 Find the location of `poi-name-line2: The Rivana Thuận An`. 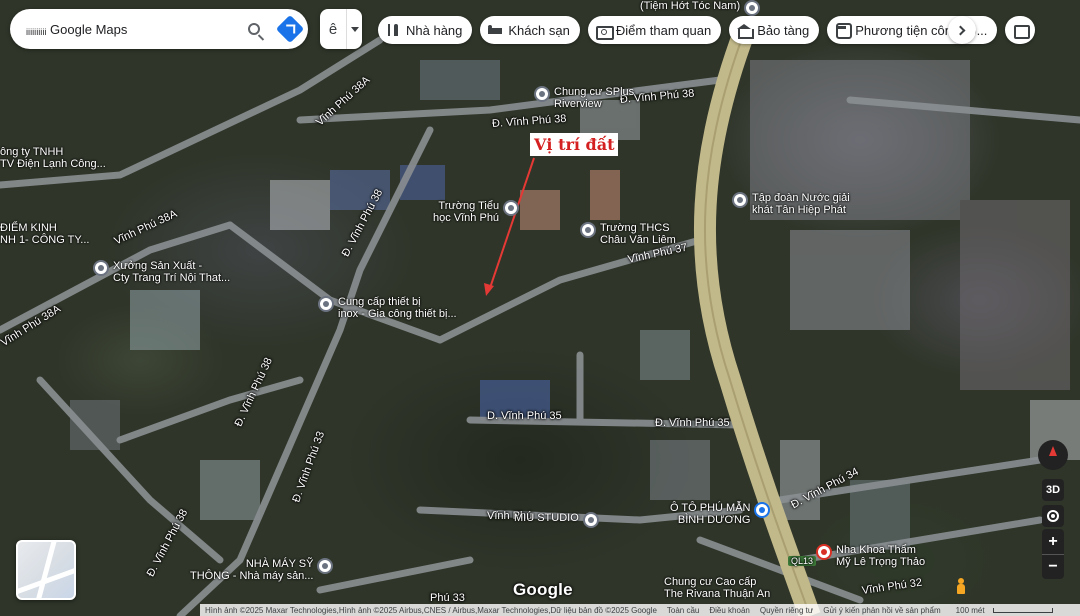

poi-name-line2: The Rivana Thuận An is located at coordinates (717, 594).